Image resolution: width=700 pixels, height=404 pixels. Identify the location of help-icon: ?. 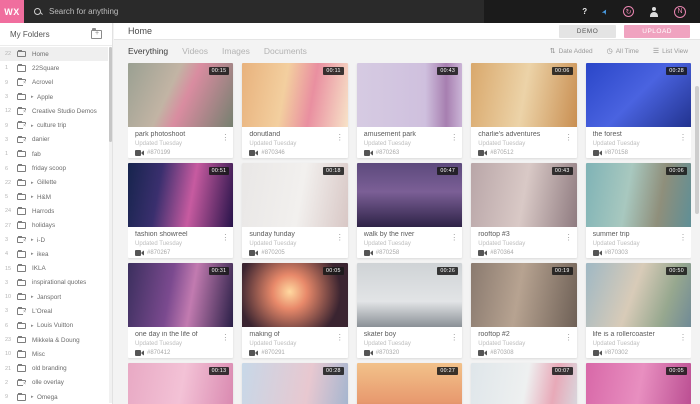
(584, 11).